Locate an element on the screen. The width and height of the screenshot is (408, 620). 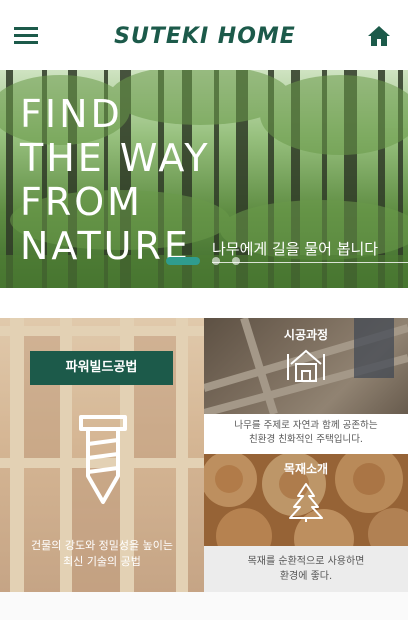
power-build-description: 건물의 강도와 정밀성을 높이는 최신 기술의 공법 is located at coordinates (102, 554).